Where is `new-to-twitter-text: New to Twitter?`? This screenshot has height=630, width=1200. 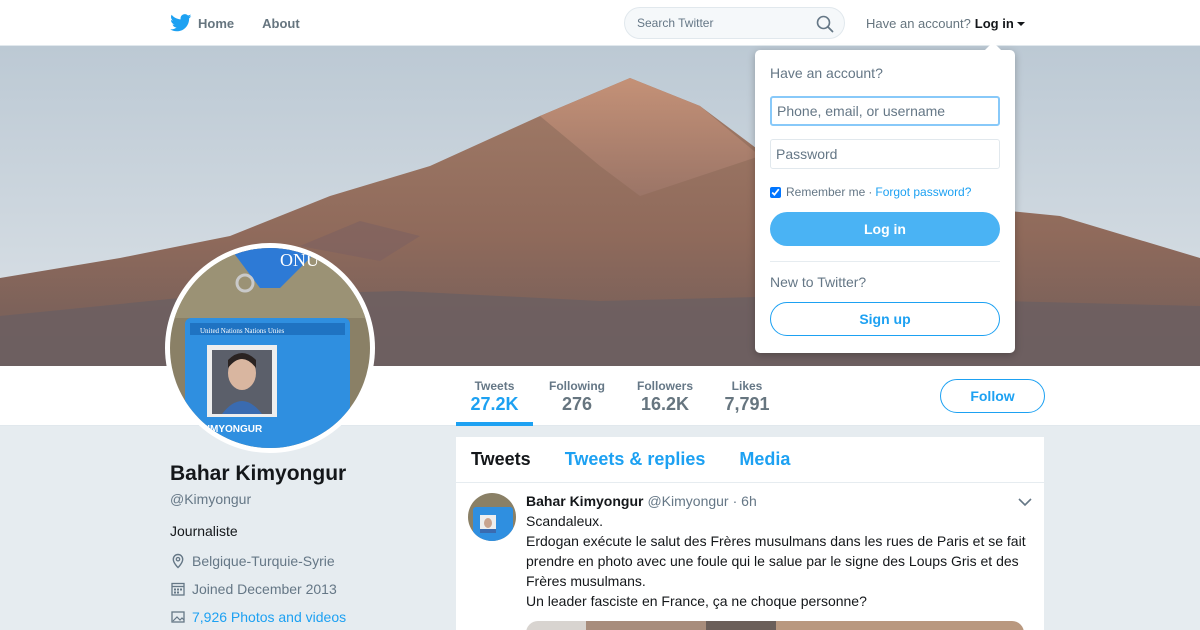 new-to-twitter-text: New to Twitter? is located at coordinates (818, 282).